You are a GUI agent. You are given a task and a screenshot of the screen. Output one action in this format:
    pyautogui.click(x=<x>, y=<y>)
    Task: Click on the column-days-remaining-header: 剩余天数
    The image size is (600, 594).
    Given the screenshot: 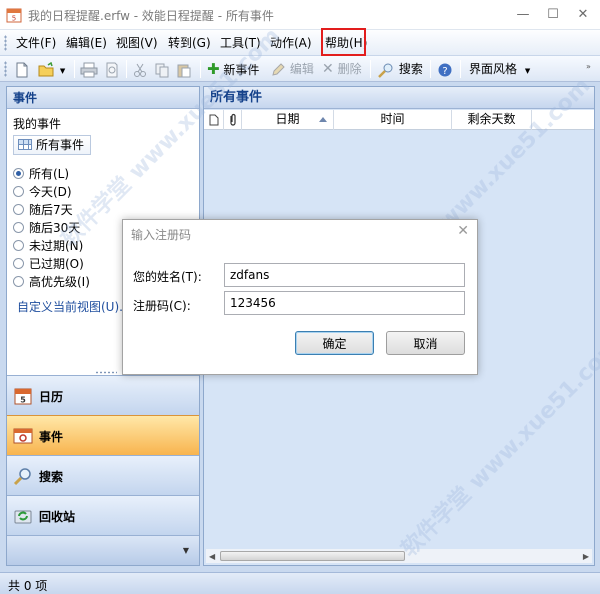 What is the action you would take?
    pyautogui.click(x=492, y=120)
    